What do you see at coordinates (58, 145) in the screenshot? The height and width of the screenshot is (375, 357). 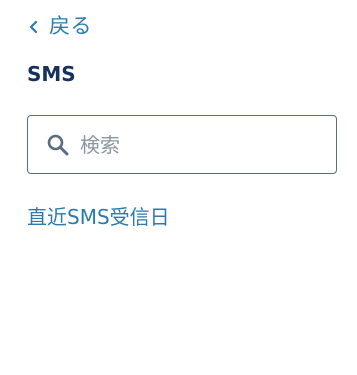 I see `search-icon` at bounding box center [58, 145].